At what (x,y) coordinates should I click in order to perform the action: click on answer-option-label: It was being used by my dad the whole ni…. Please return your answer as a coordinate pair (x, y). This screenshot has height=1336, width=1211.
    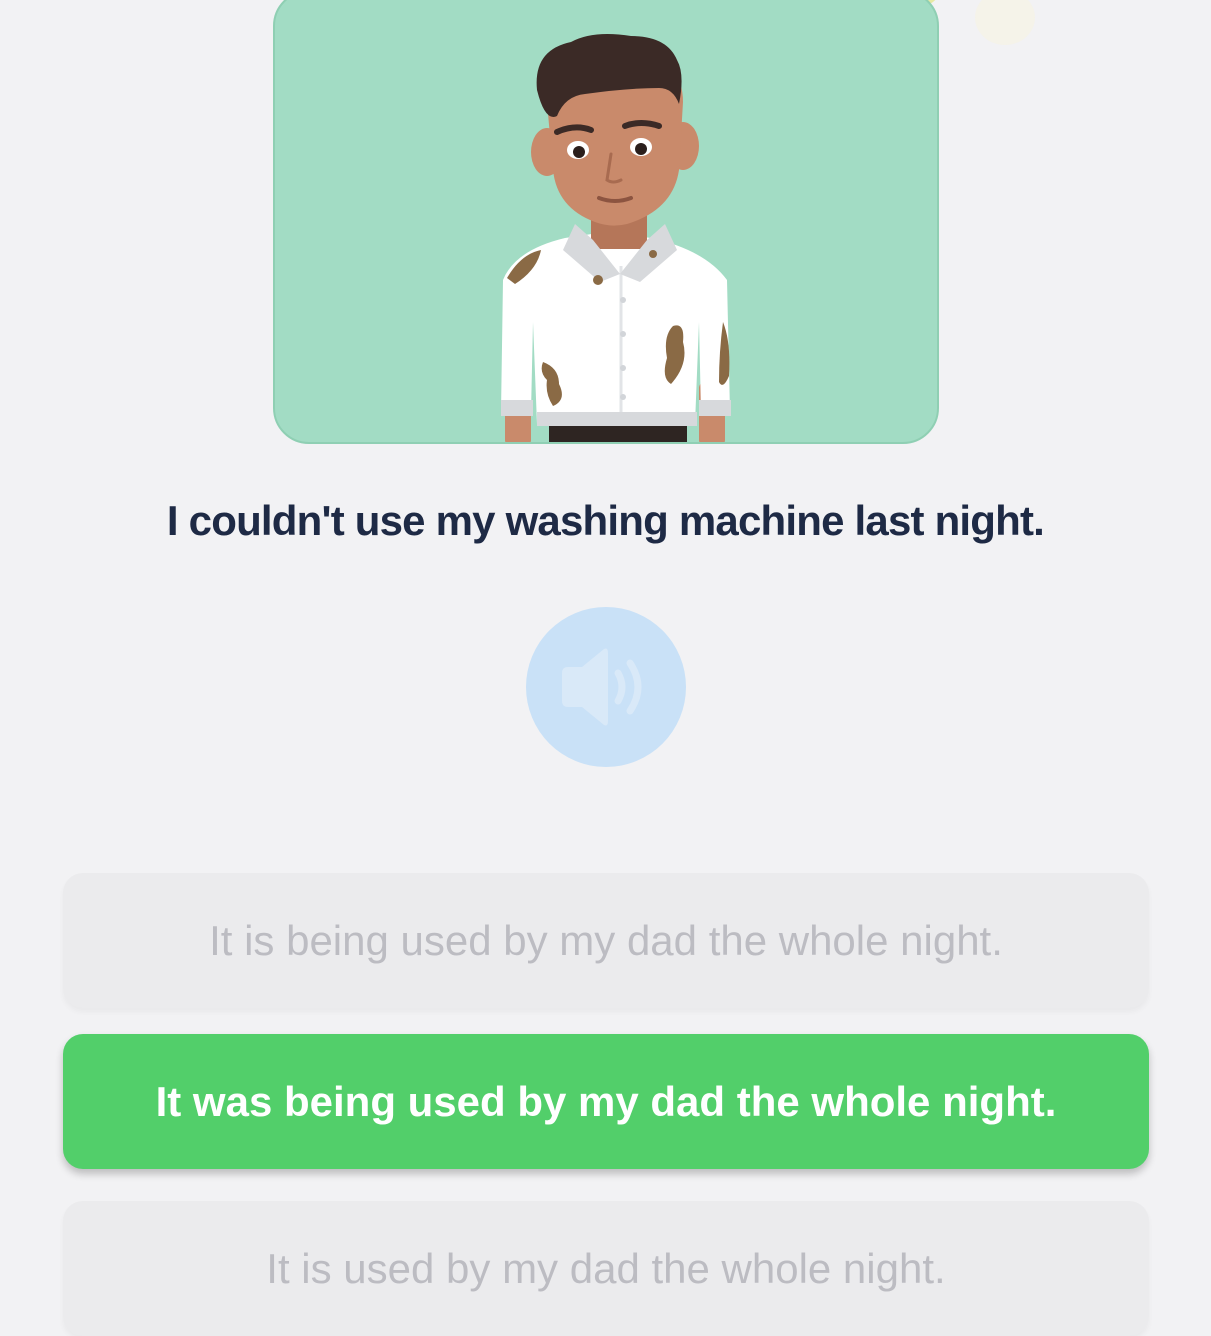
    Looking at the image, I should click on (606, 1101).